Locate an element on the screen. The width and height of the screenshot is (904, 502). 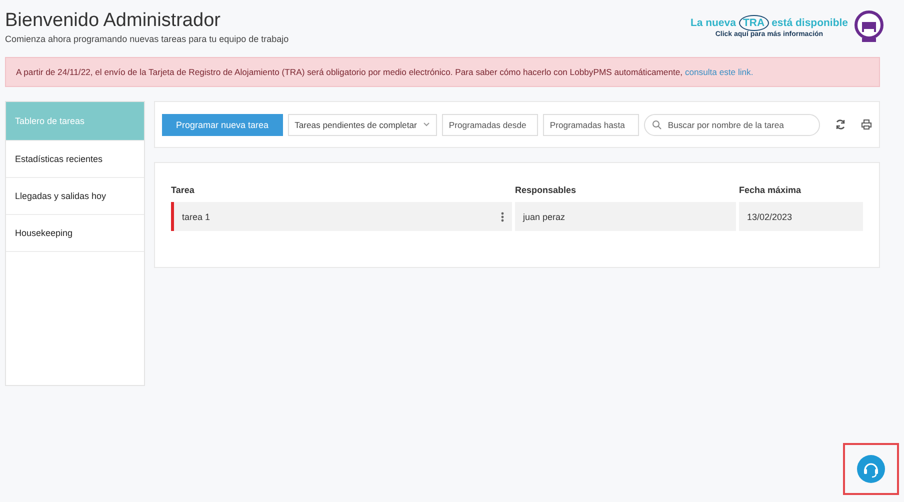
column-header: Responsables is located at coordinates (546, 191).